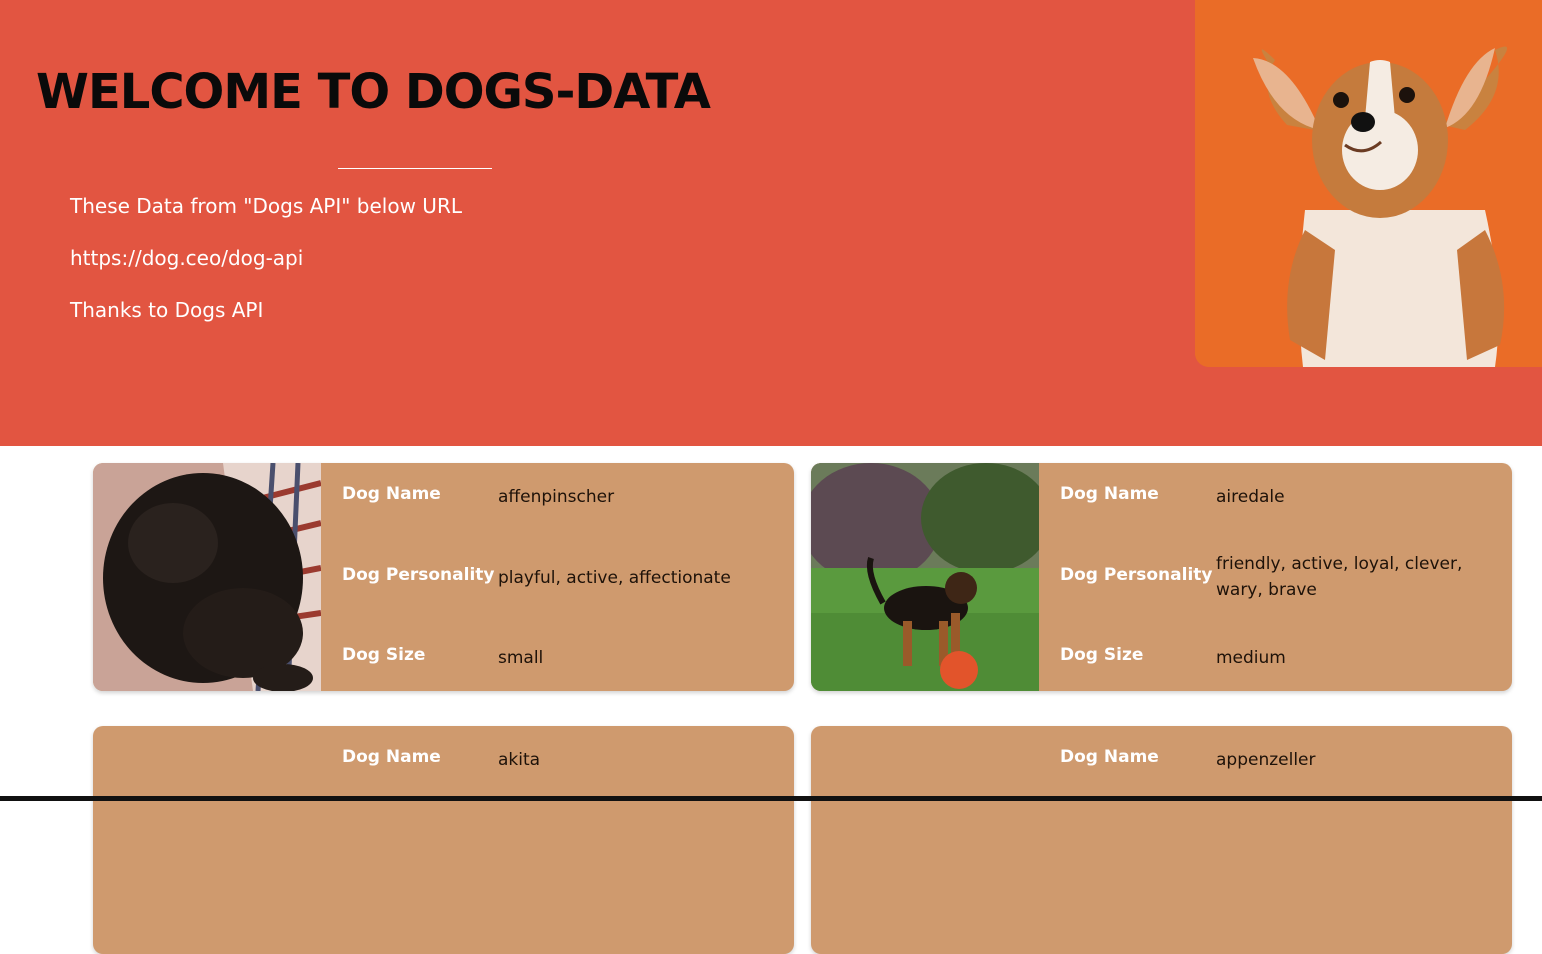 This screenshot has width=1542, height=954. I want to click on intro-text: These Data from "Dogs API" below URL, so click(266, 206).